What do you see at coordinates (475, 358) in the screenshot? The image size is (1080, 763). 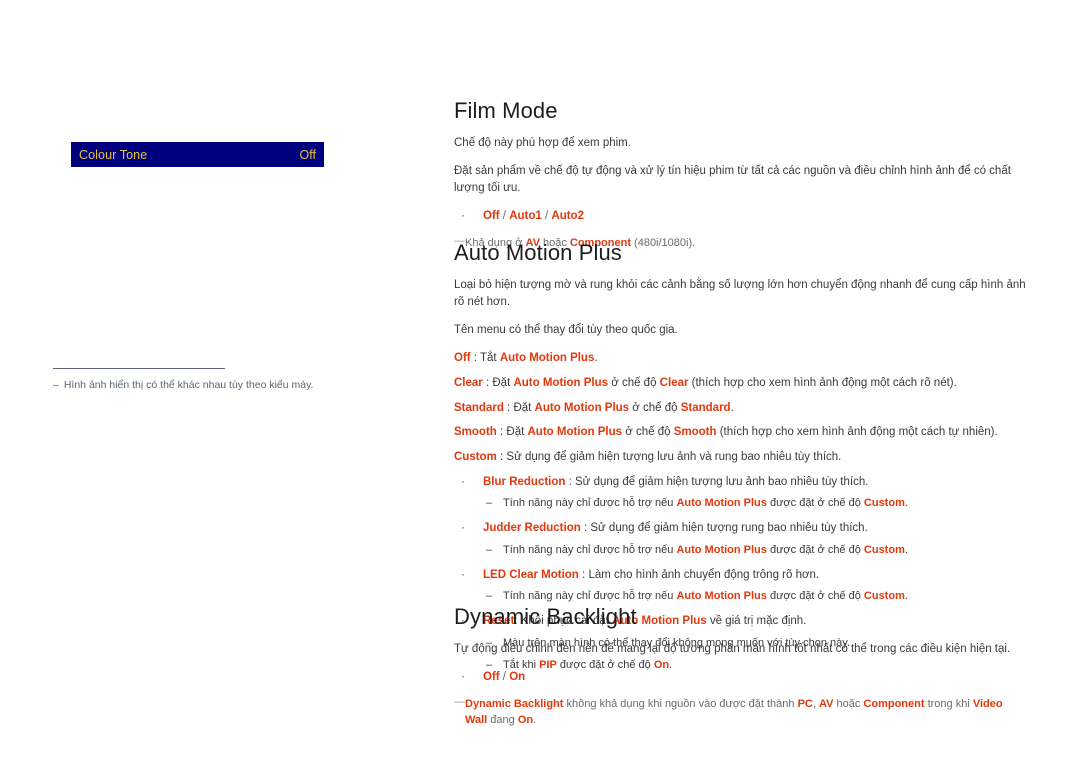 I see `amp-off-sep: :` at bounding box center [475, 358].